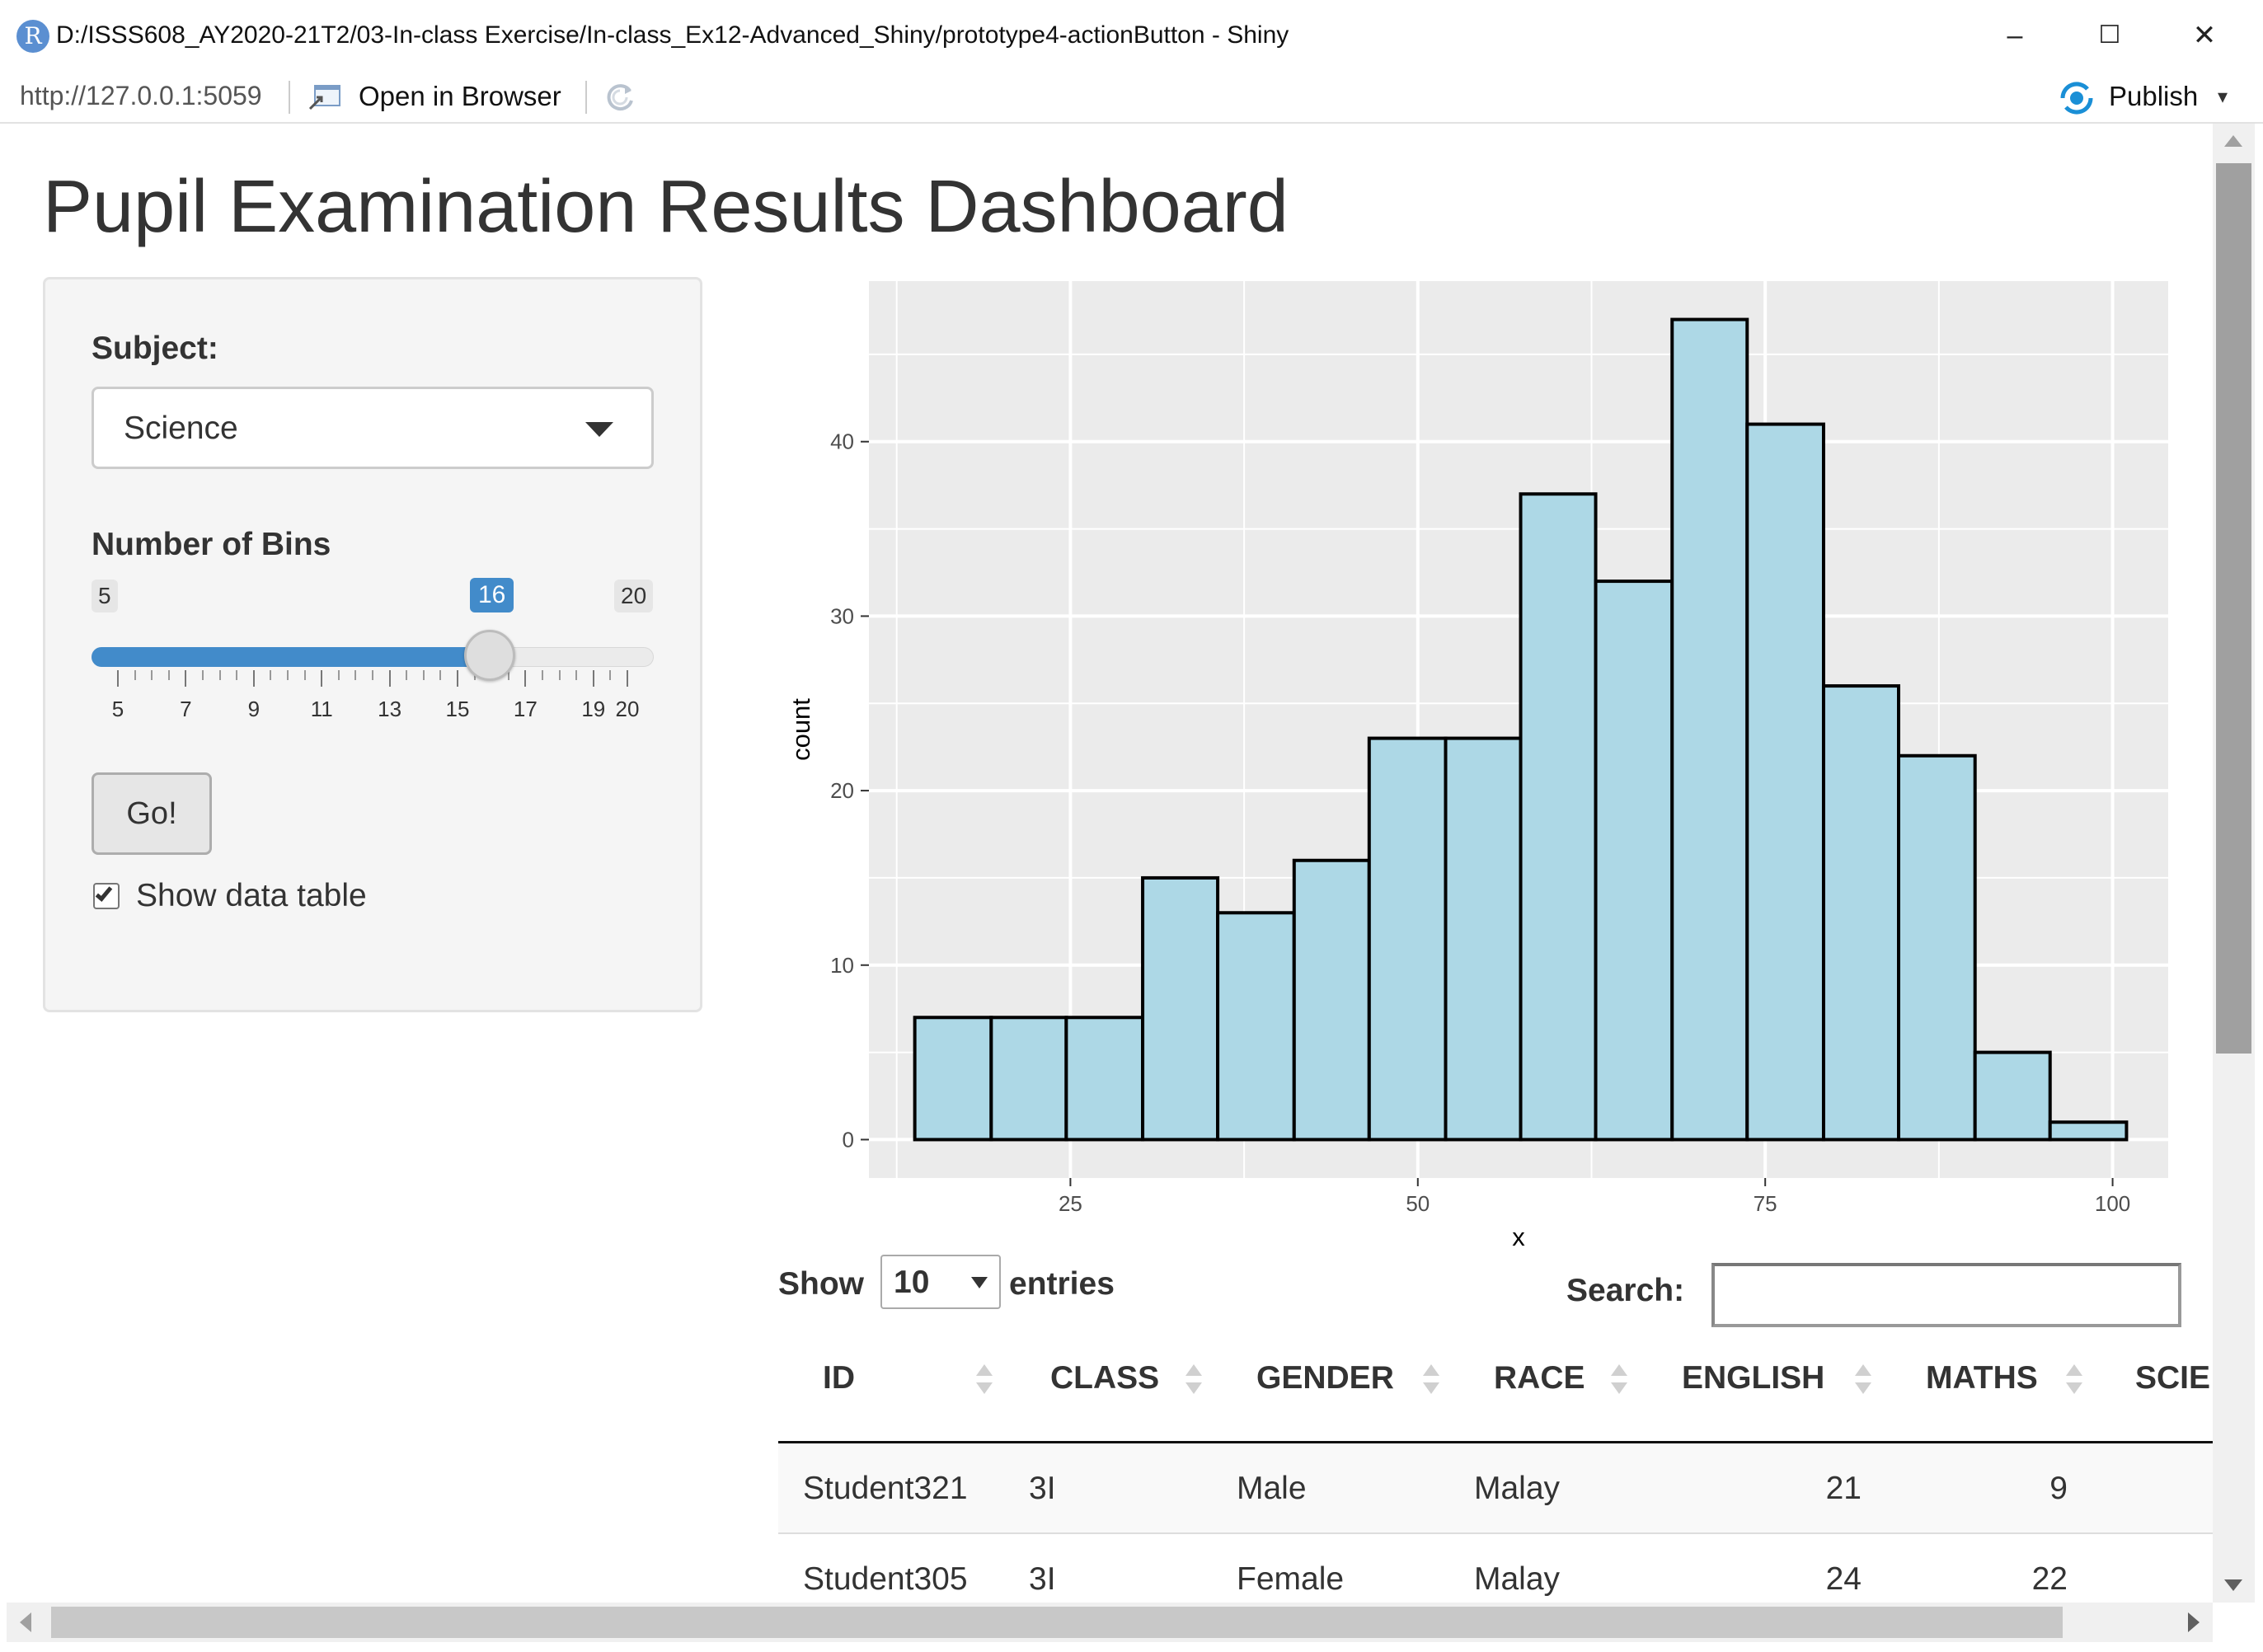 The height and width of the screenshot is (1652, 2263). I want to click on y-tick-label: 0, so click(848, 1139).